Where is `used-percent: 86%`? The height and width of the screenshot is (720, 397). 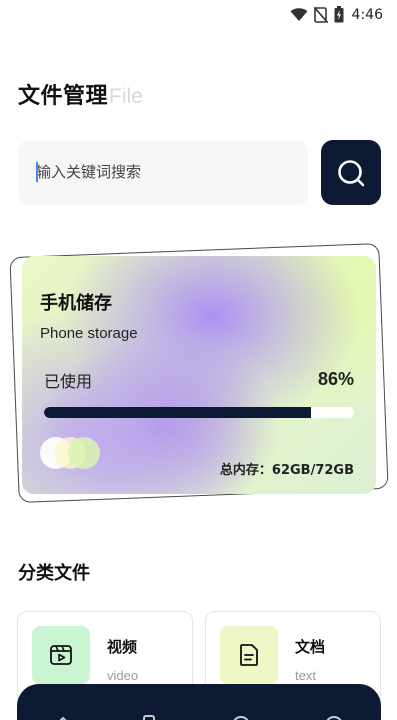 used-percent: 86% is located at coordinates (335, 379).